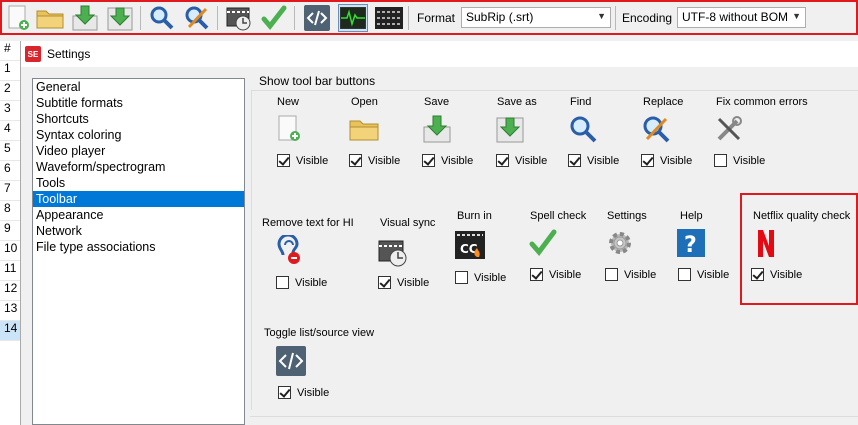 The height and width of the screenshot is (425, 858). What do you see at coordinates (138, 103) in the screenshot?
I see `nav-item-subtitle-formats: Subtitle formats` at bounding box center [138, 103].